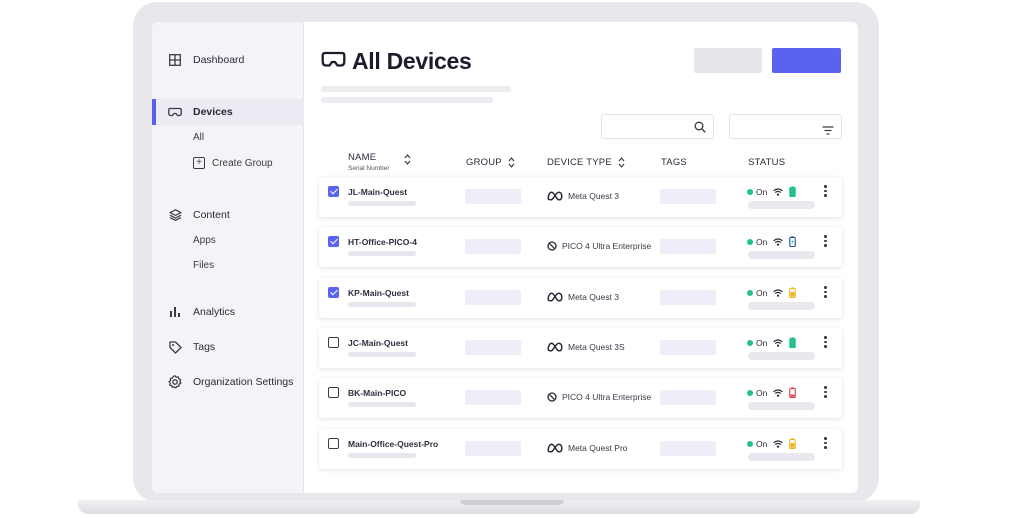 The image size is (1024, 518). Describe the element at coordinates (382, 242) in the screenshot. I see `device-name: HT-Office-PICO-4` at that location.